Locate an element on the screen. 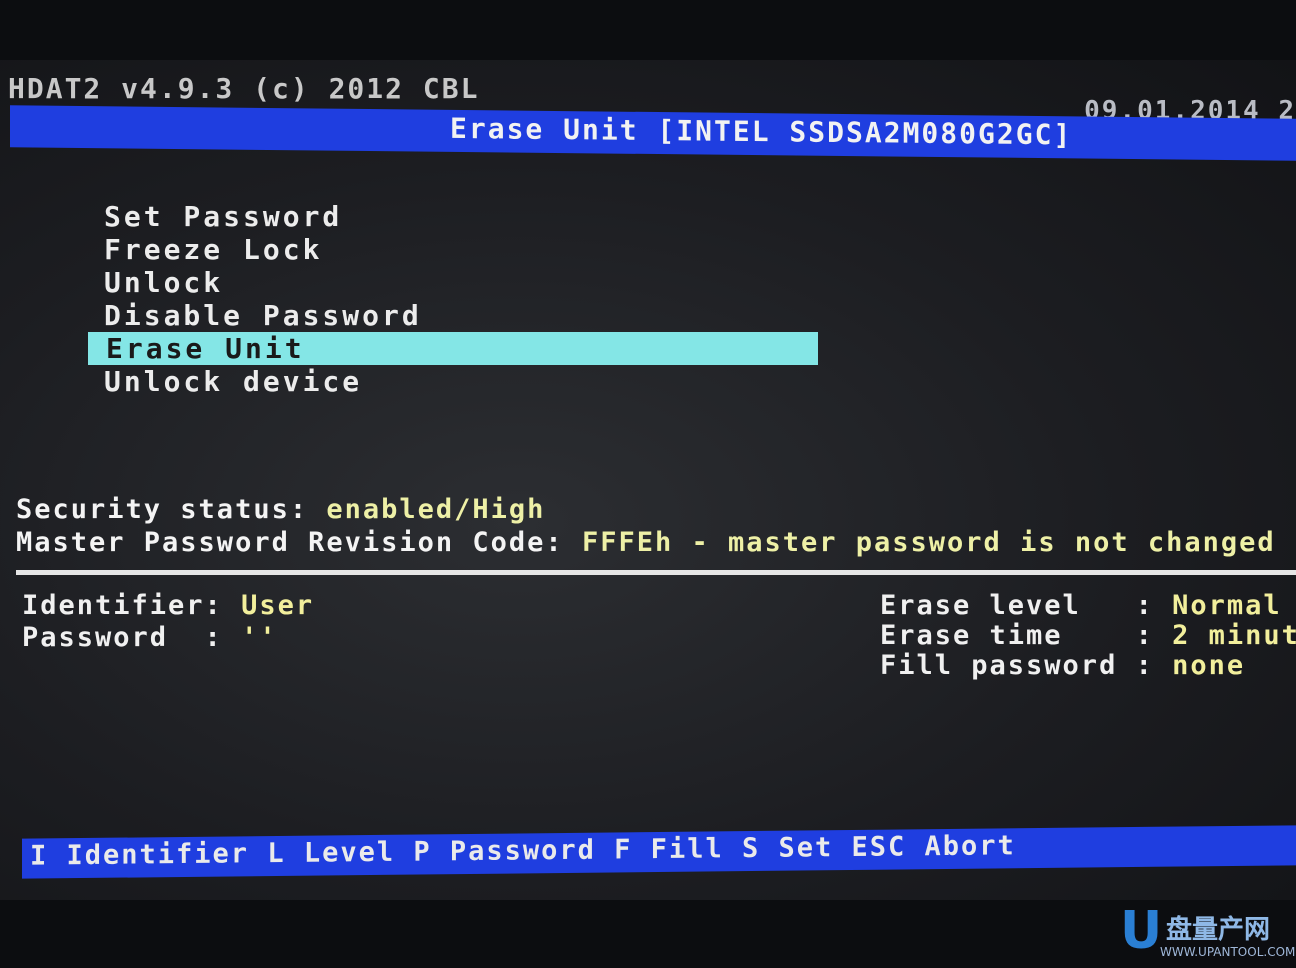 This screenshot has width=1296, height=968. password-value: '' is located at coordinates (259, 637).